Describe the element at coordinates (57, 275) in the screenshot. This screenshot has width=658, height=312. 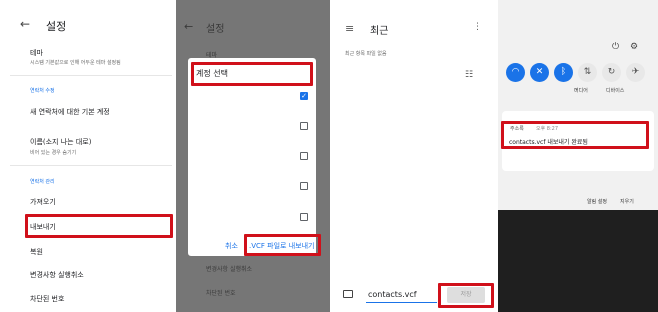
I see `undo-changes-item: 변경사항 실행취소` at that location.